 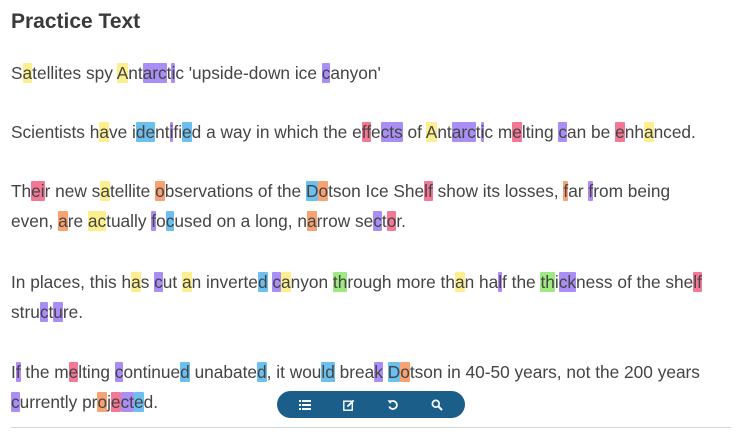 I want to click on list-icon, so click(x=305, y=404).